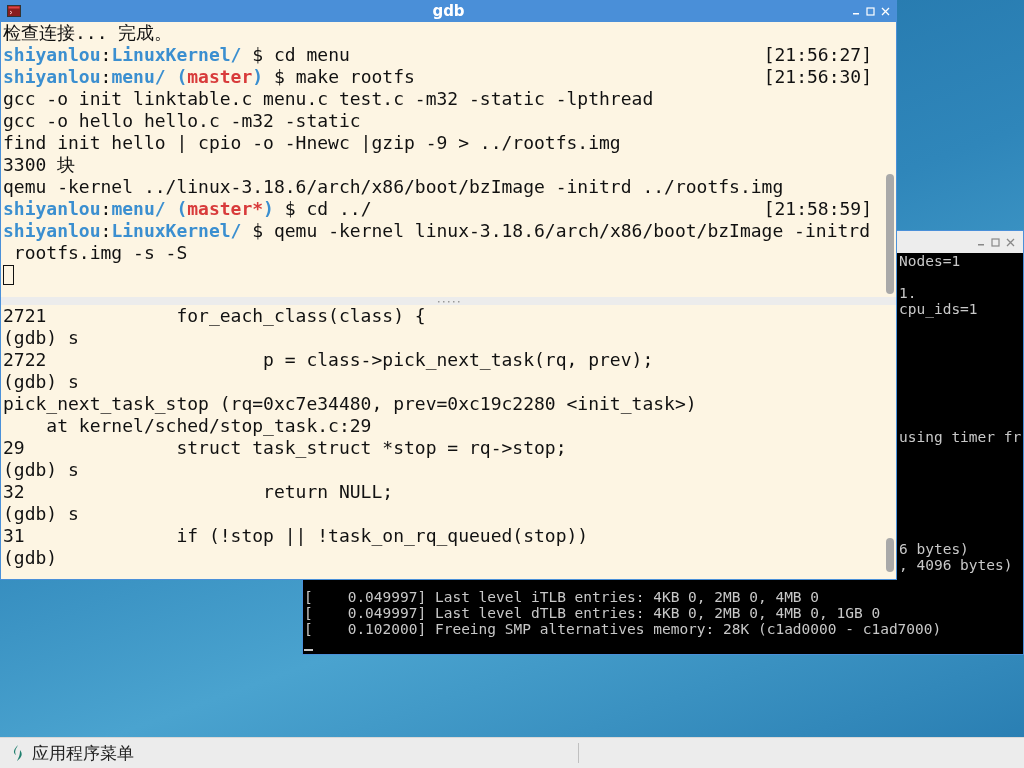 This screenshot has height=768, width=1024. What do you see at coordinates (312, 143) in the screenshot?
I see `terminal-line: find init hello | cpio -o -Hnewc |gzip -9 > ../rootfs.img` at bounding box center [312, 143].